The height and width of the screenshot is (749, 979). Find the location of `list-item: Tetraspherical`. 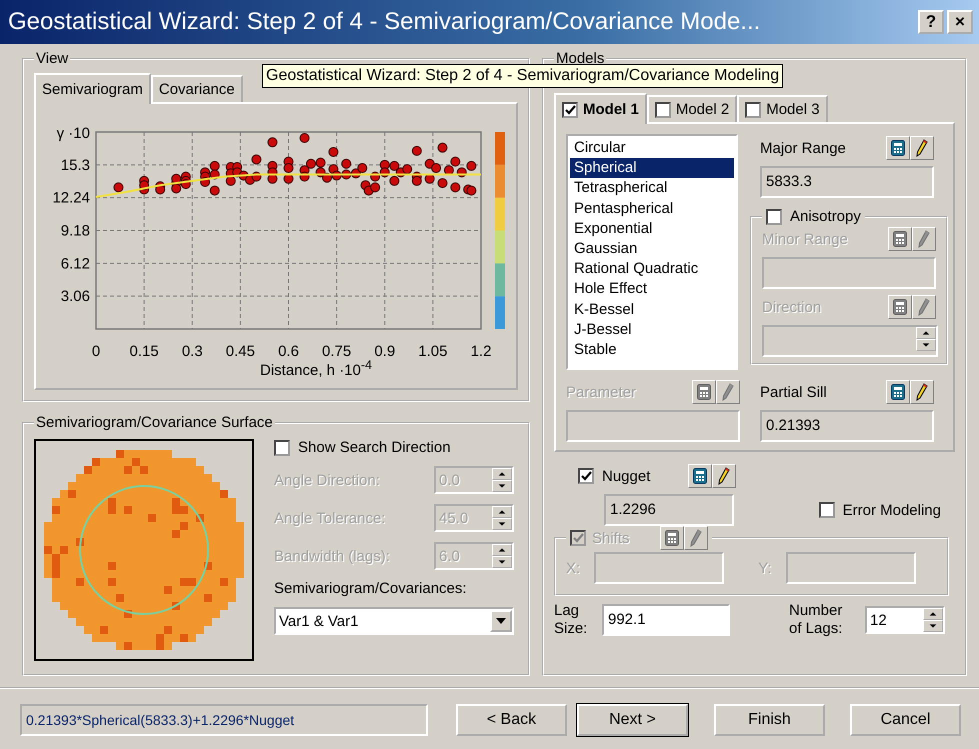

list-item: Tetraspherical is located at coordinates (652, 188).